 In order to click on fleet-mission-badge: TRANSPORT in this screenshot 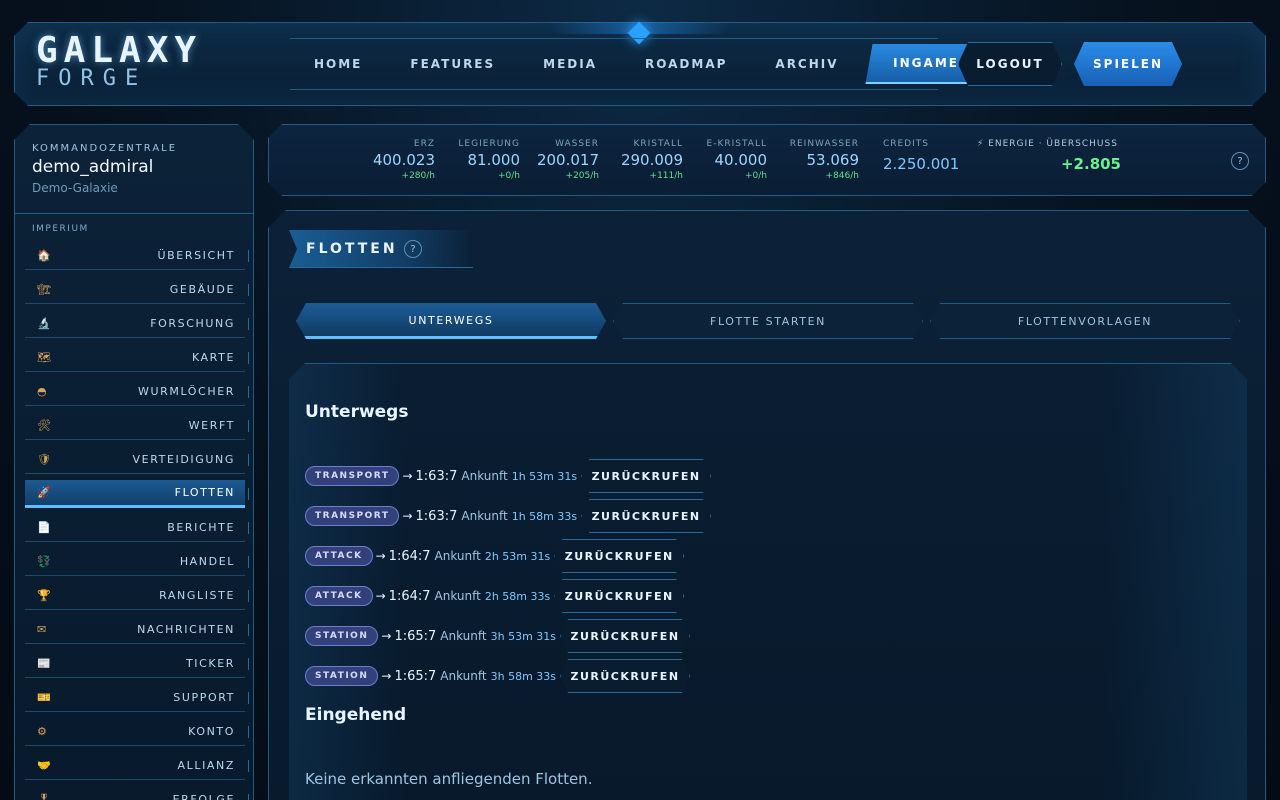, I will do `click(352, 516)`.